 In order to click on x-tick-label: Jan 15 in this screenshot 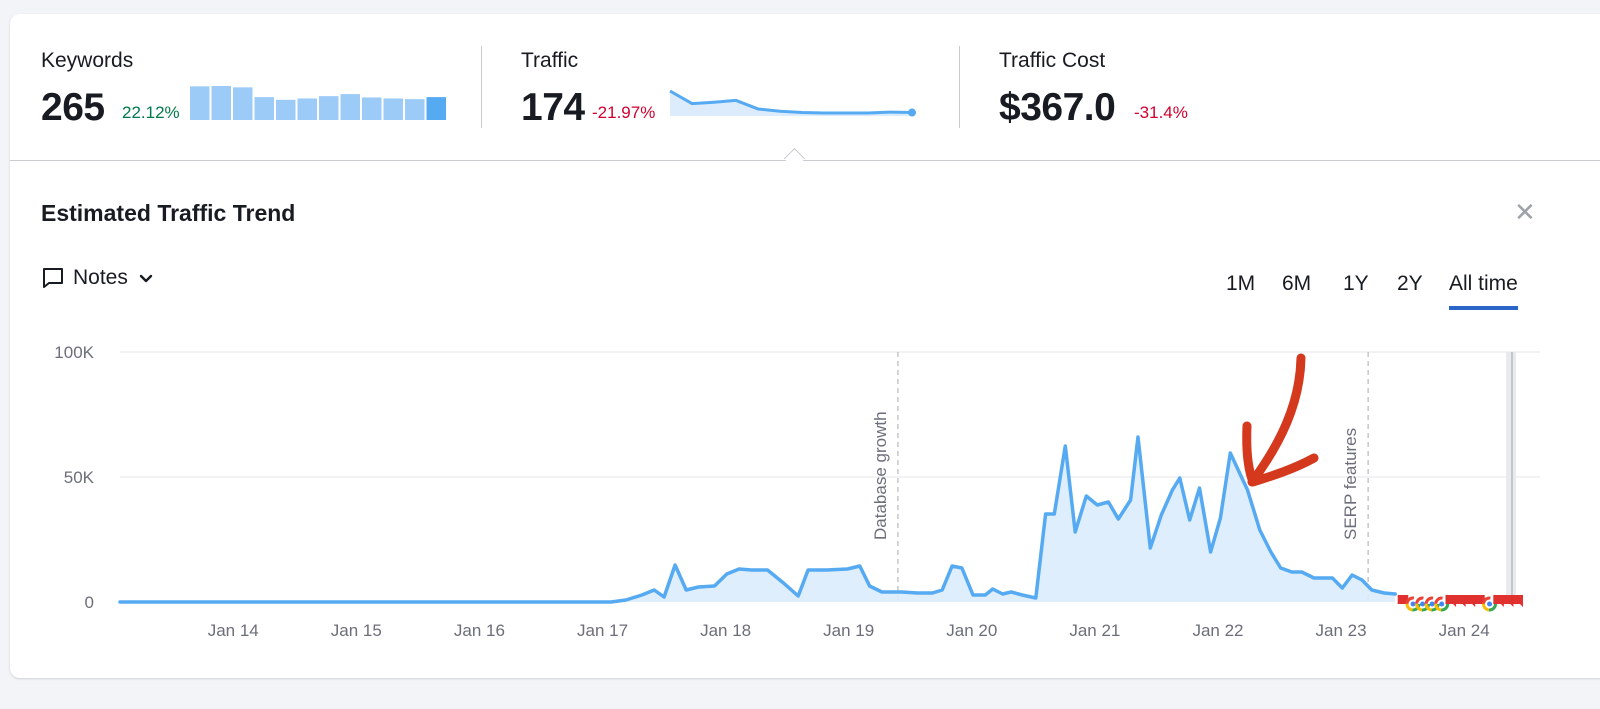, I will do `click(356, 630)`.